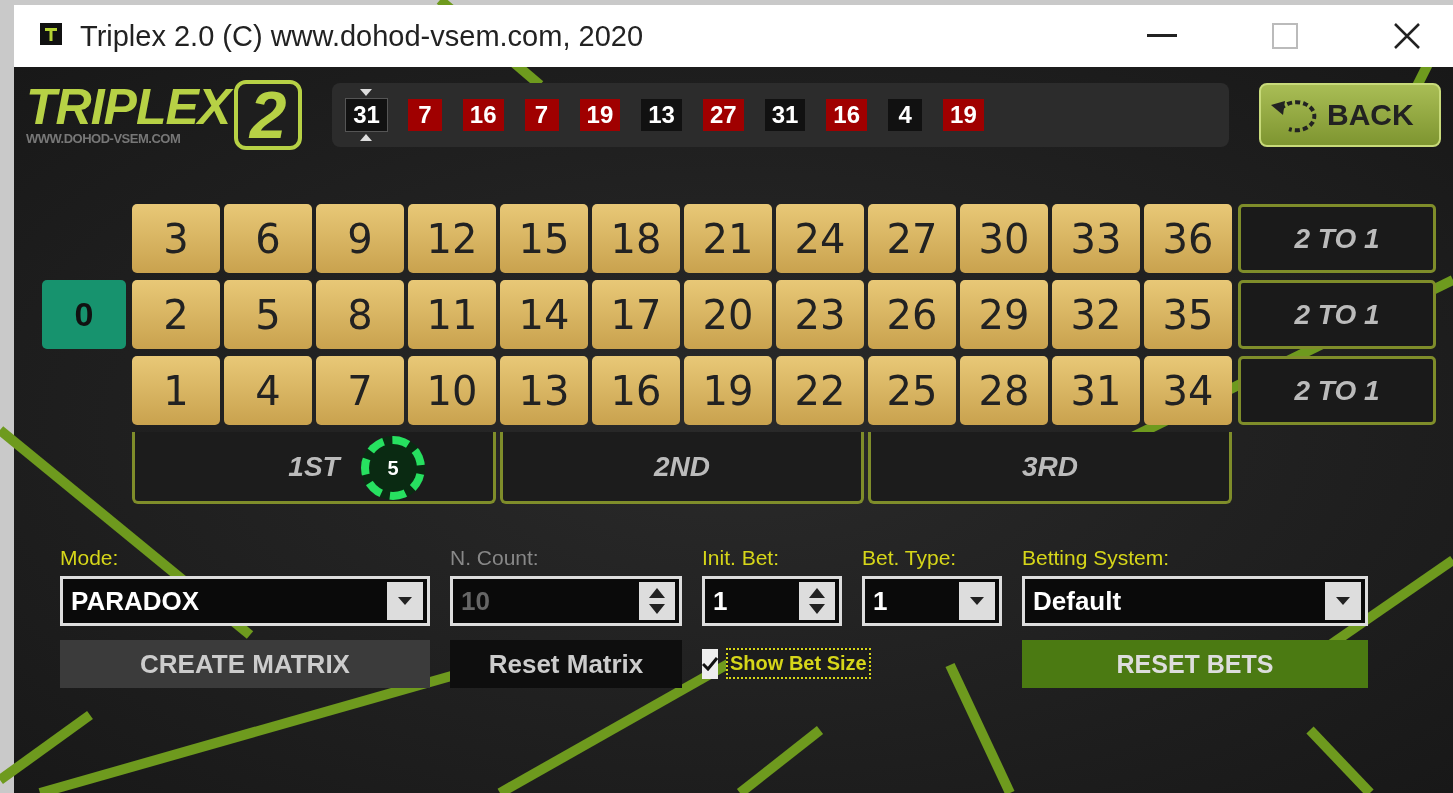 The height and width of the screenshot is (793, 1453). I want to click on number-cell: 18, so click(636, 238).